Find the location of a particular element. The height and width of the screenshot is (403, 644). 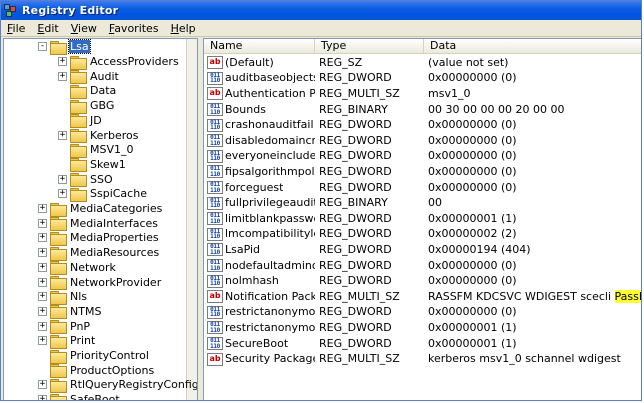

value-data-cell: kerberos msv1_0 schannel wdigest is located at coordinates (532, 359).